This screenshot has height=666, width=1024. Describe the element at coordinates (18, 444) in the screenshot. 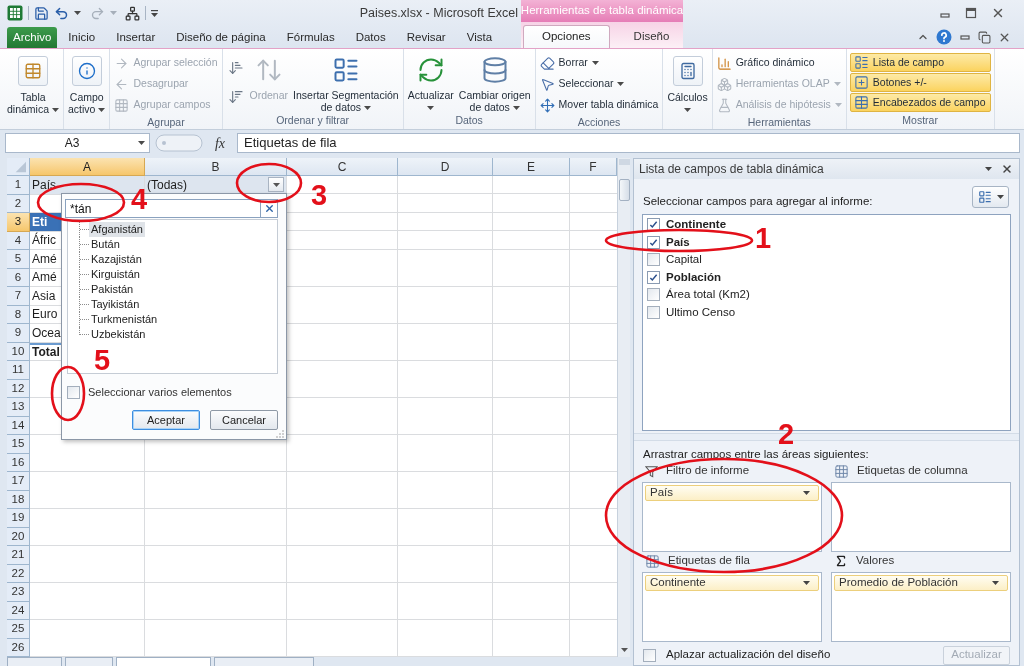

I see `row-header: 15` at that location.